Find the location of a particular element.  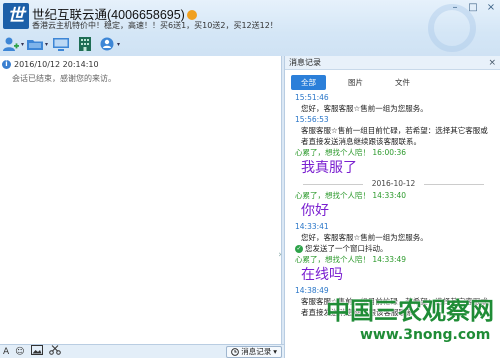

watermark-text: 中国三农观察网 is located at coordinates (410, 311).